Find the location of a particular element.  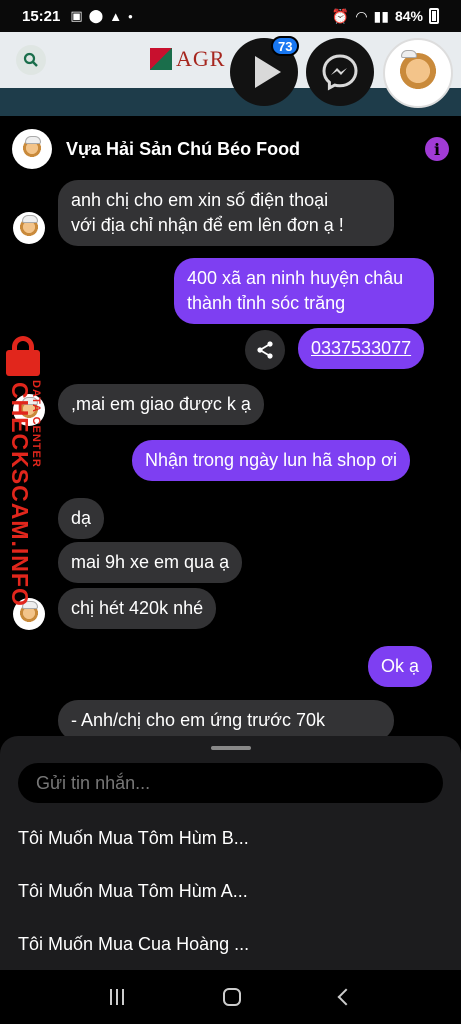

wifi-icon: ◠ is located at coordinates (361, 15).